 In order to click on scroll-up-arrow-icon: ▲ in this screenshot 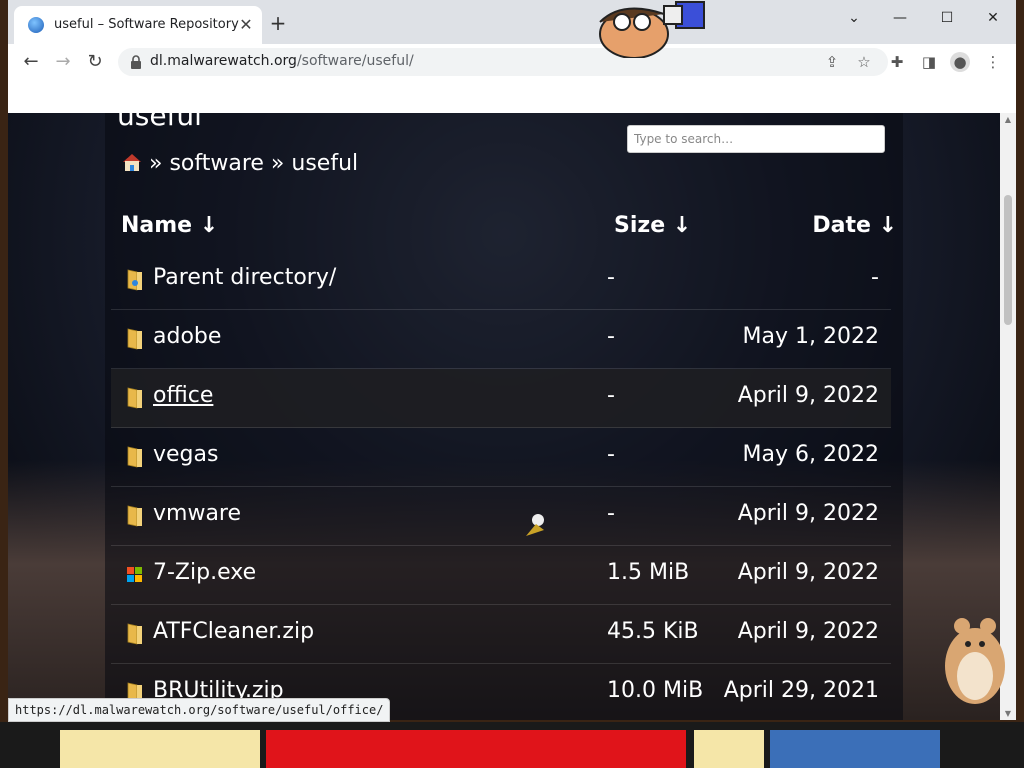, I will do `click(1008, 119)`.